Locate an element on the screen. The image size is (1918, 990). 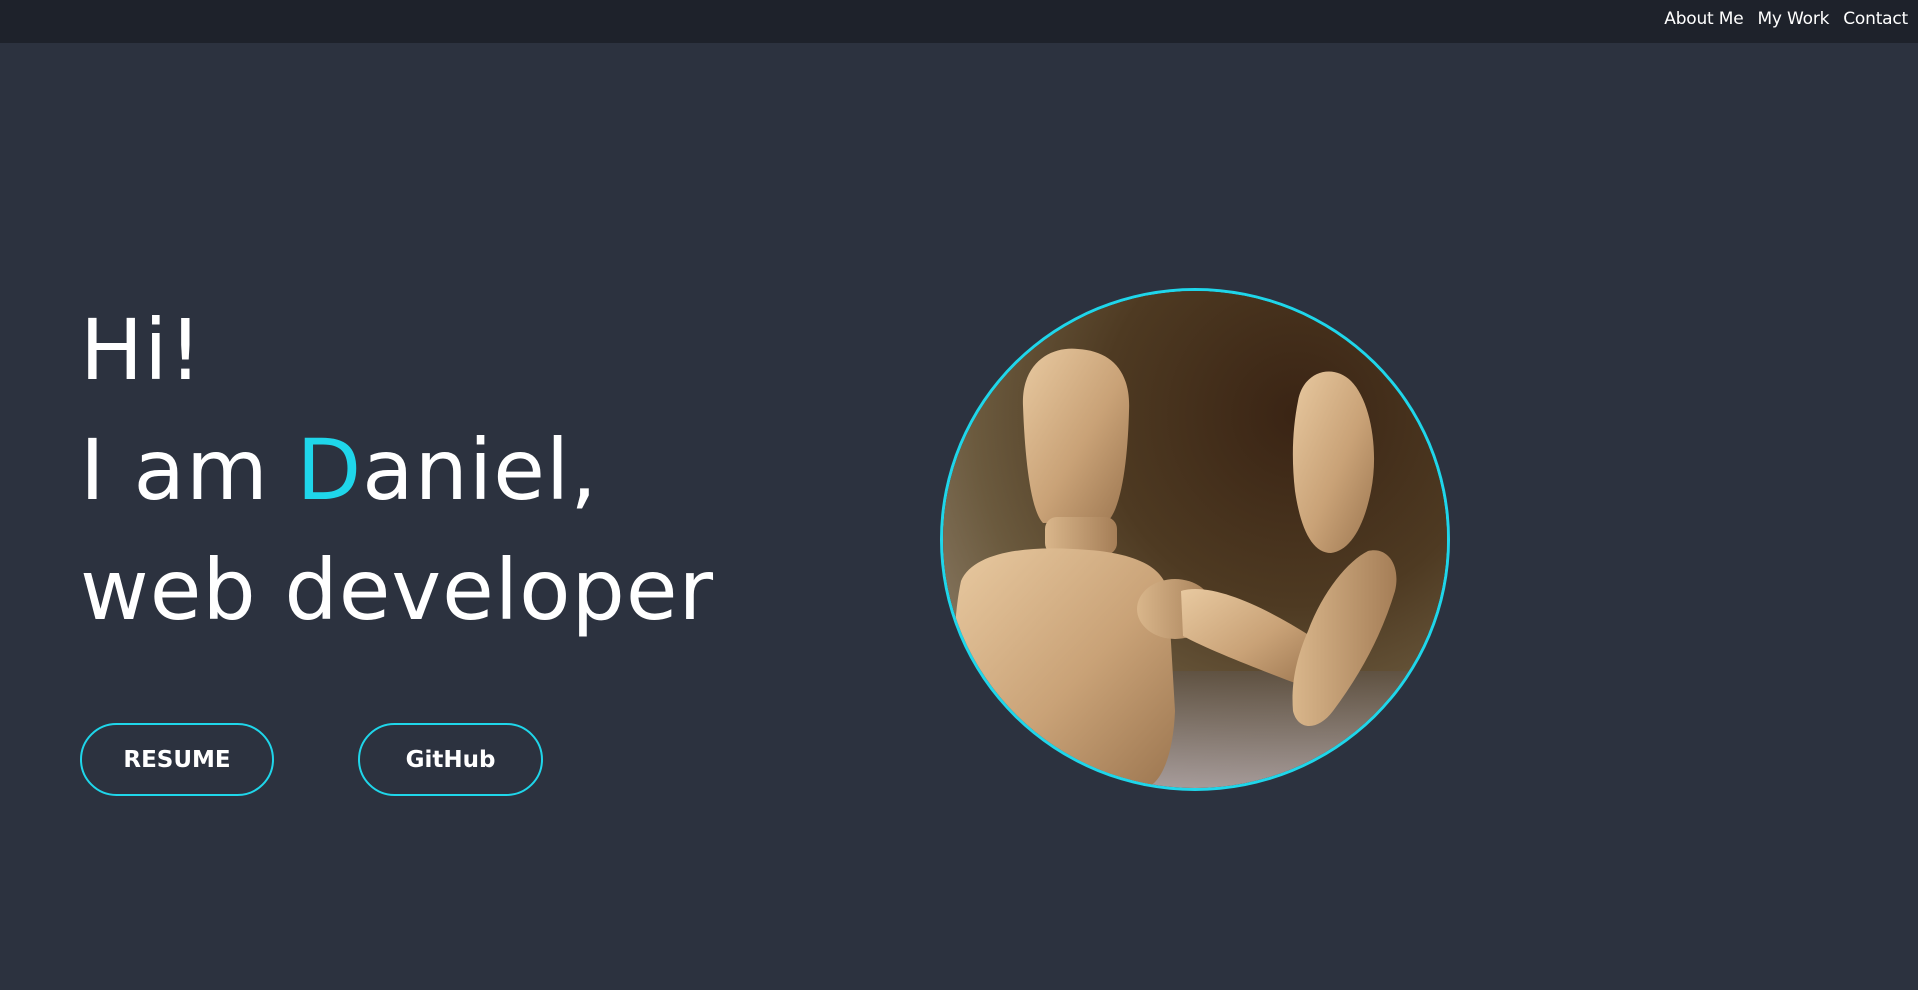
hero-greeting: Hi! is located at coordinates (142, 350).